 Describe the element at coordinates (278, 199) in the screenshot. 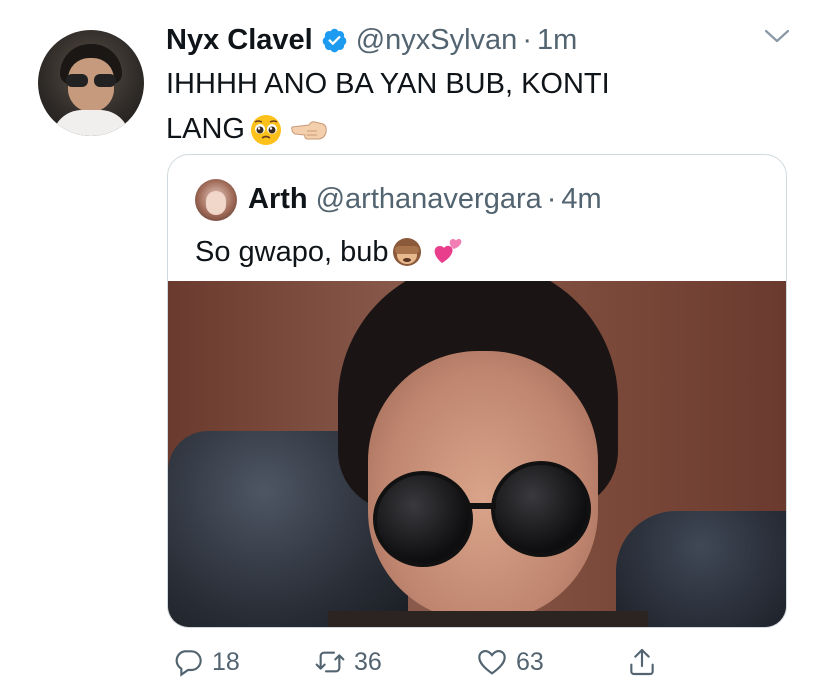

I see `quoted-author-name: Arth` at that location.